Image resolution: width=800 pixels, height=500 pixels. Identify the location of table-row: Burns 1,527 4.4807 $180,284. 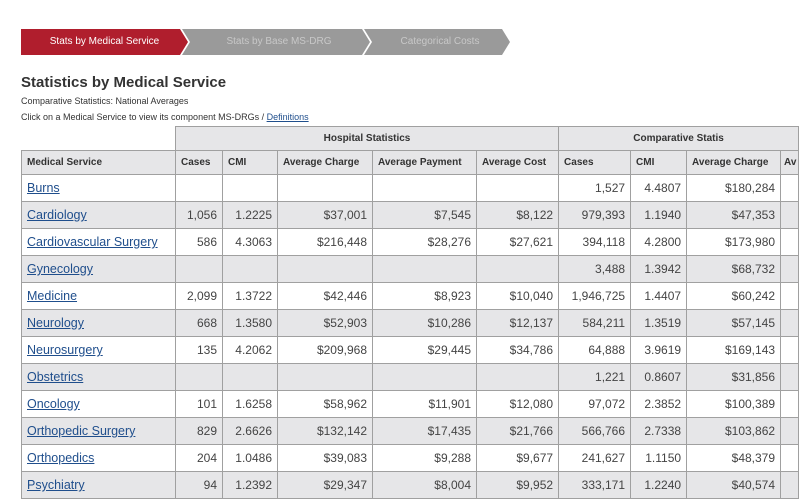
(410, 188).